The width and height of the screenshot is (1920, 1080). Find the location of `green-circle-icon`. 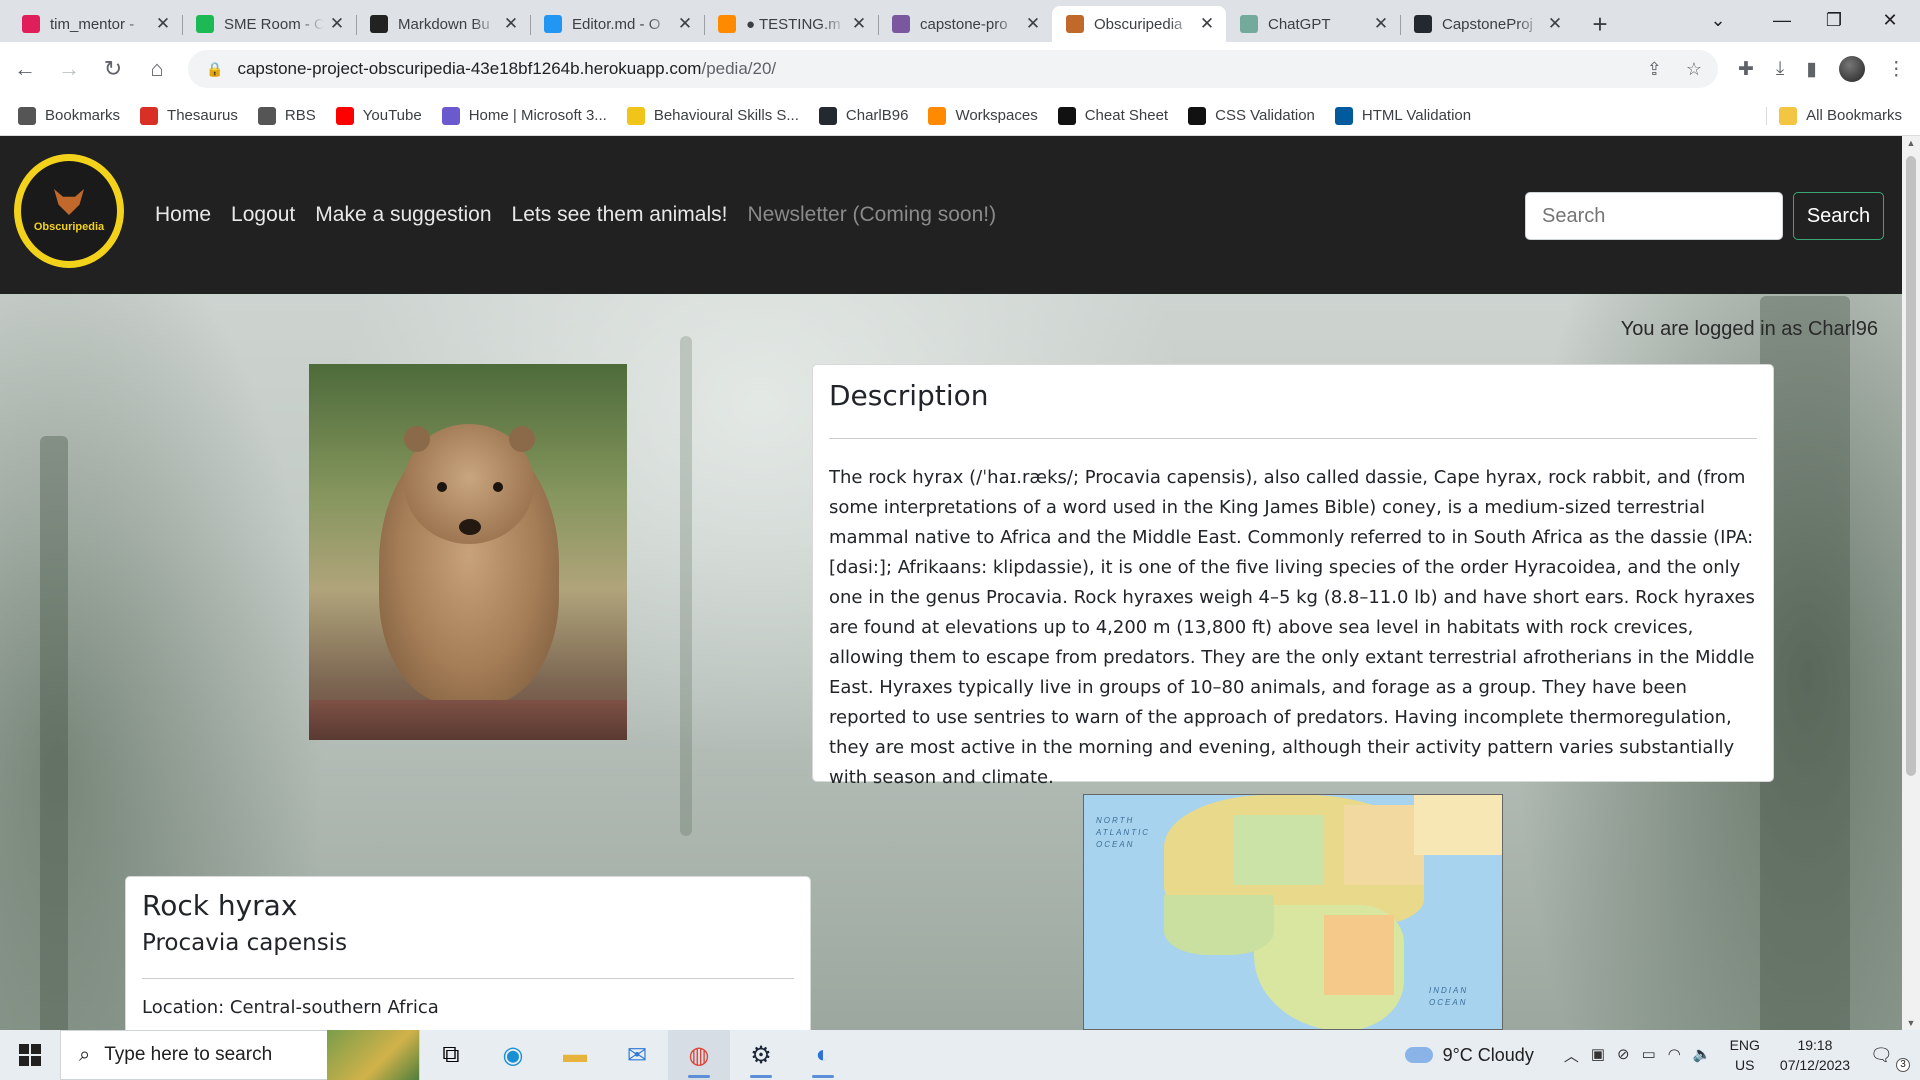

green-circle-icon is located at coordinates (205, 24).